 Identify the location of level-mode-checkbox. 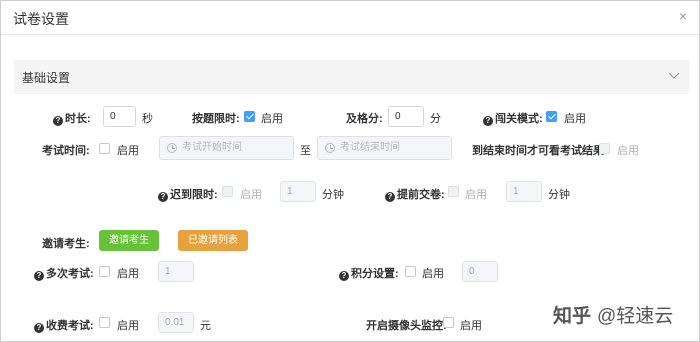
(551, 116).